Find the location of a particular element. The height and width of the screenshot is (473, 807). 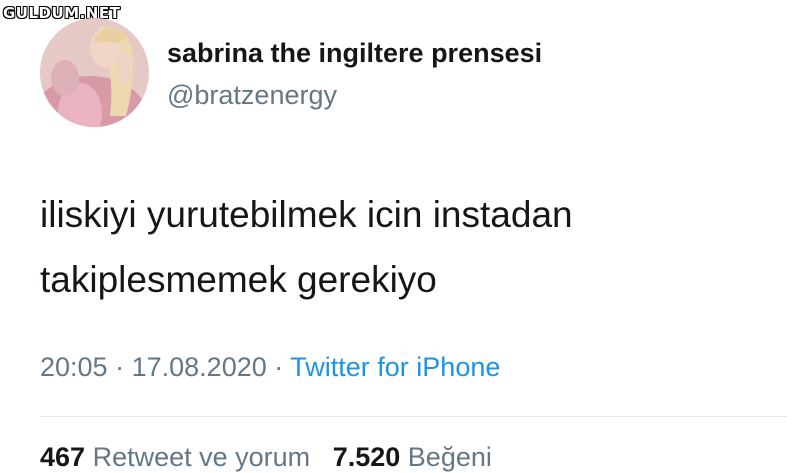

avatar is located at coordinates (94, 72).